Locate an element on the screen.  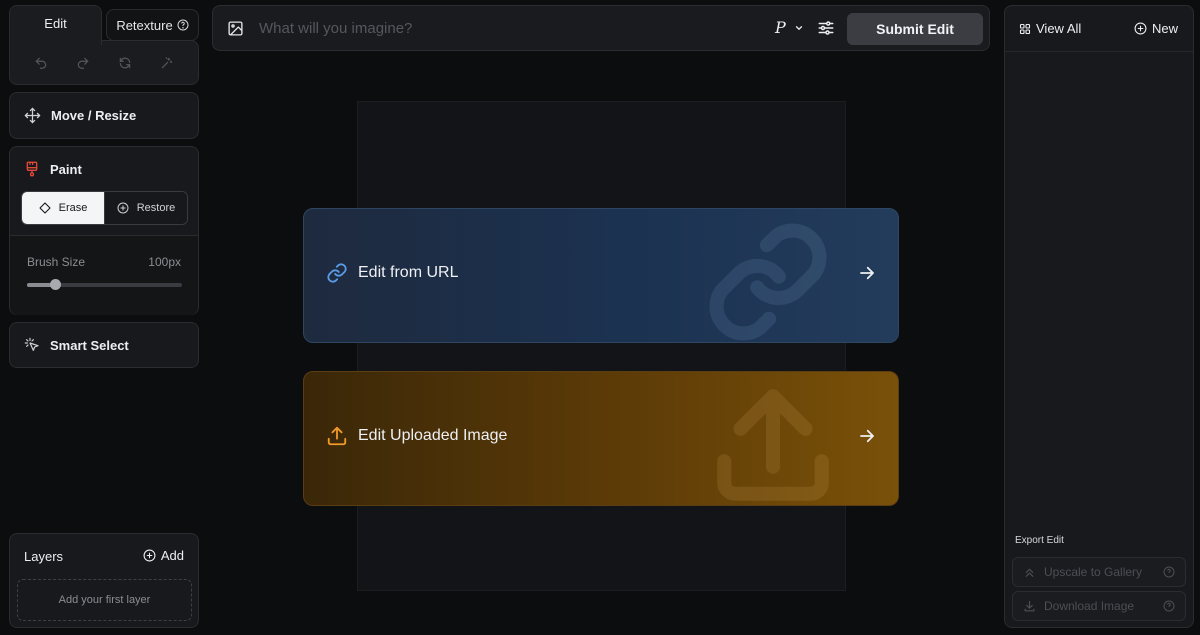
paint-brush-icon is located at coordinates (32, 169).